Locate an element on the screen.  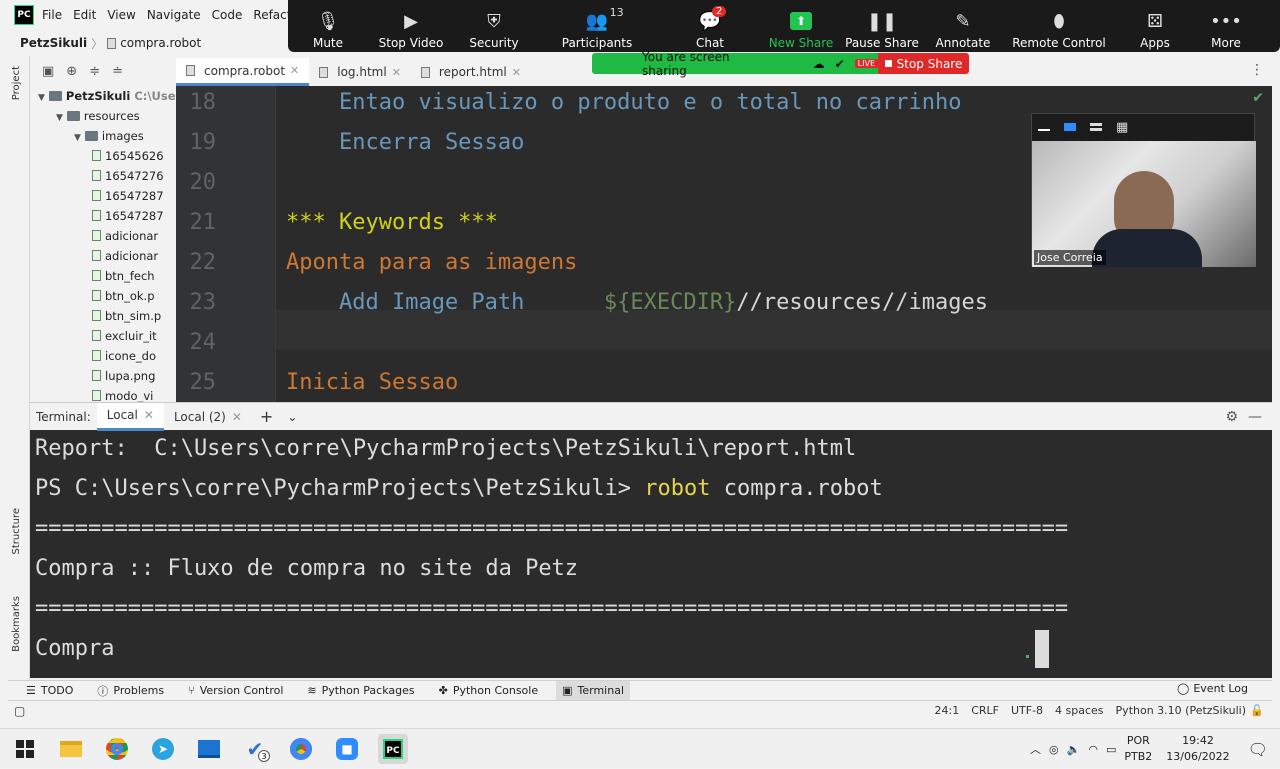
tree-folder: ▼ images is located at coordinates (103, 136).